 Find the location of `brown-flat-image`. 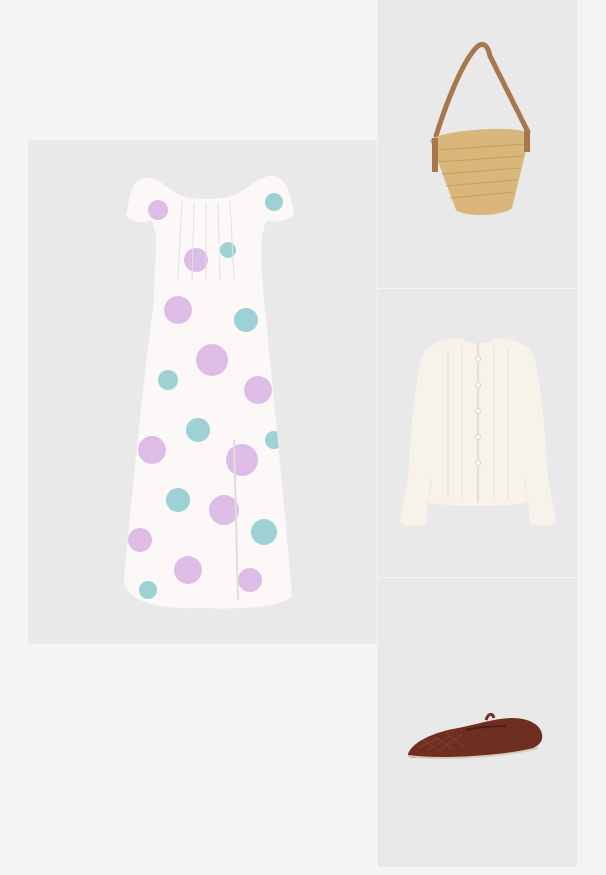

brown-flat-image is located at coordinates (477, 722).